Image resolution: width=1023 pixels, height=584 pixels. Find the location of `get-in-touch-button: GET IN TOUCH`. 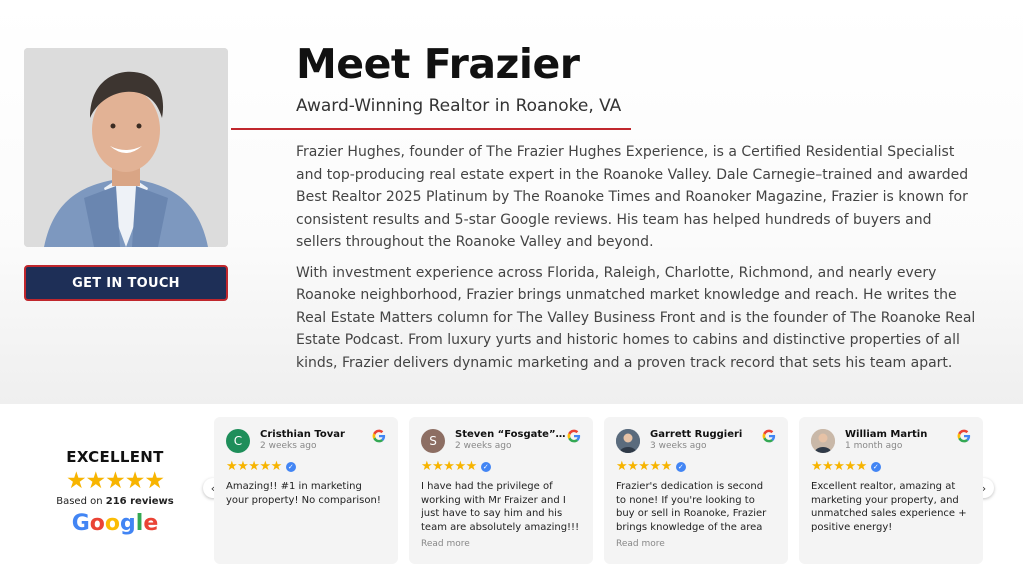

get-in-touch-button: GET IN TOUCH is located at coordinates (126, 283).